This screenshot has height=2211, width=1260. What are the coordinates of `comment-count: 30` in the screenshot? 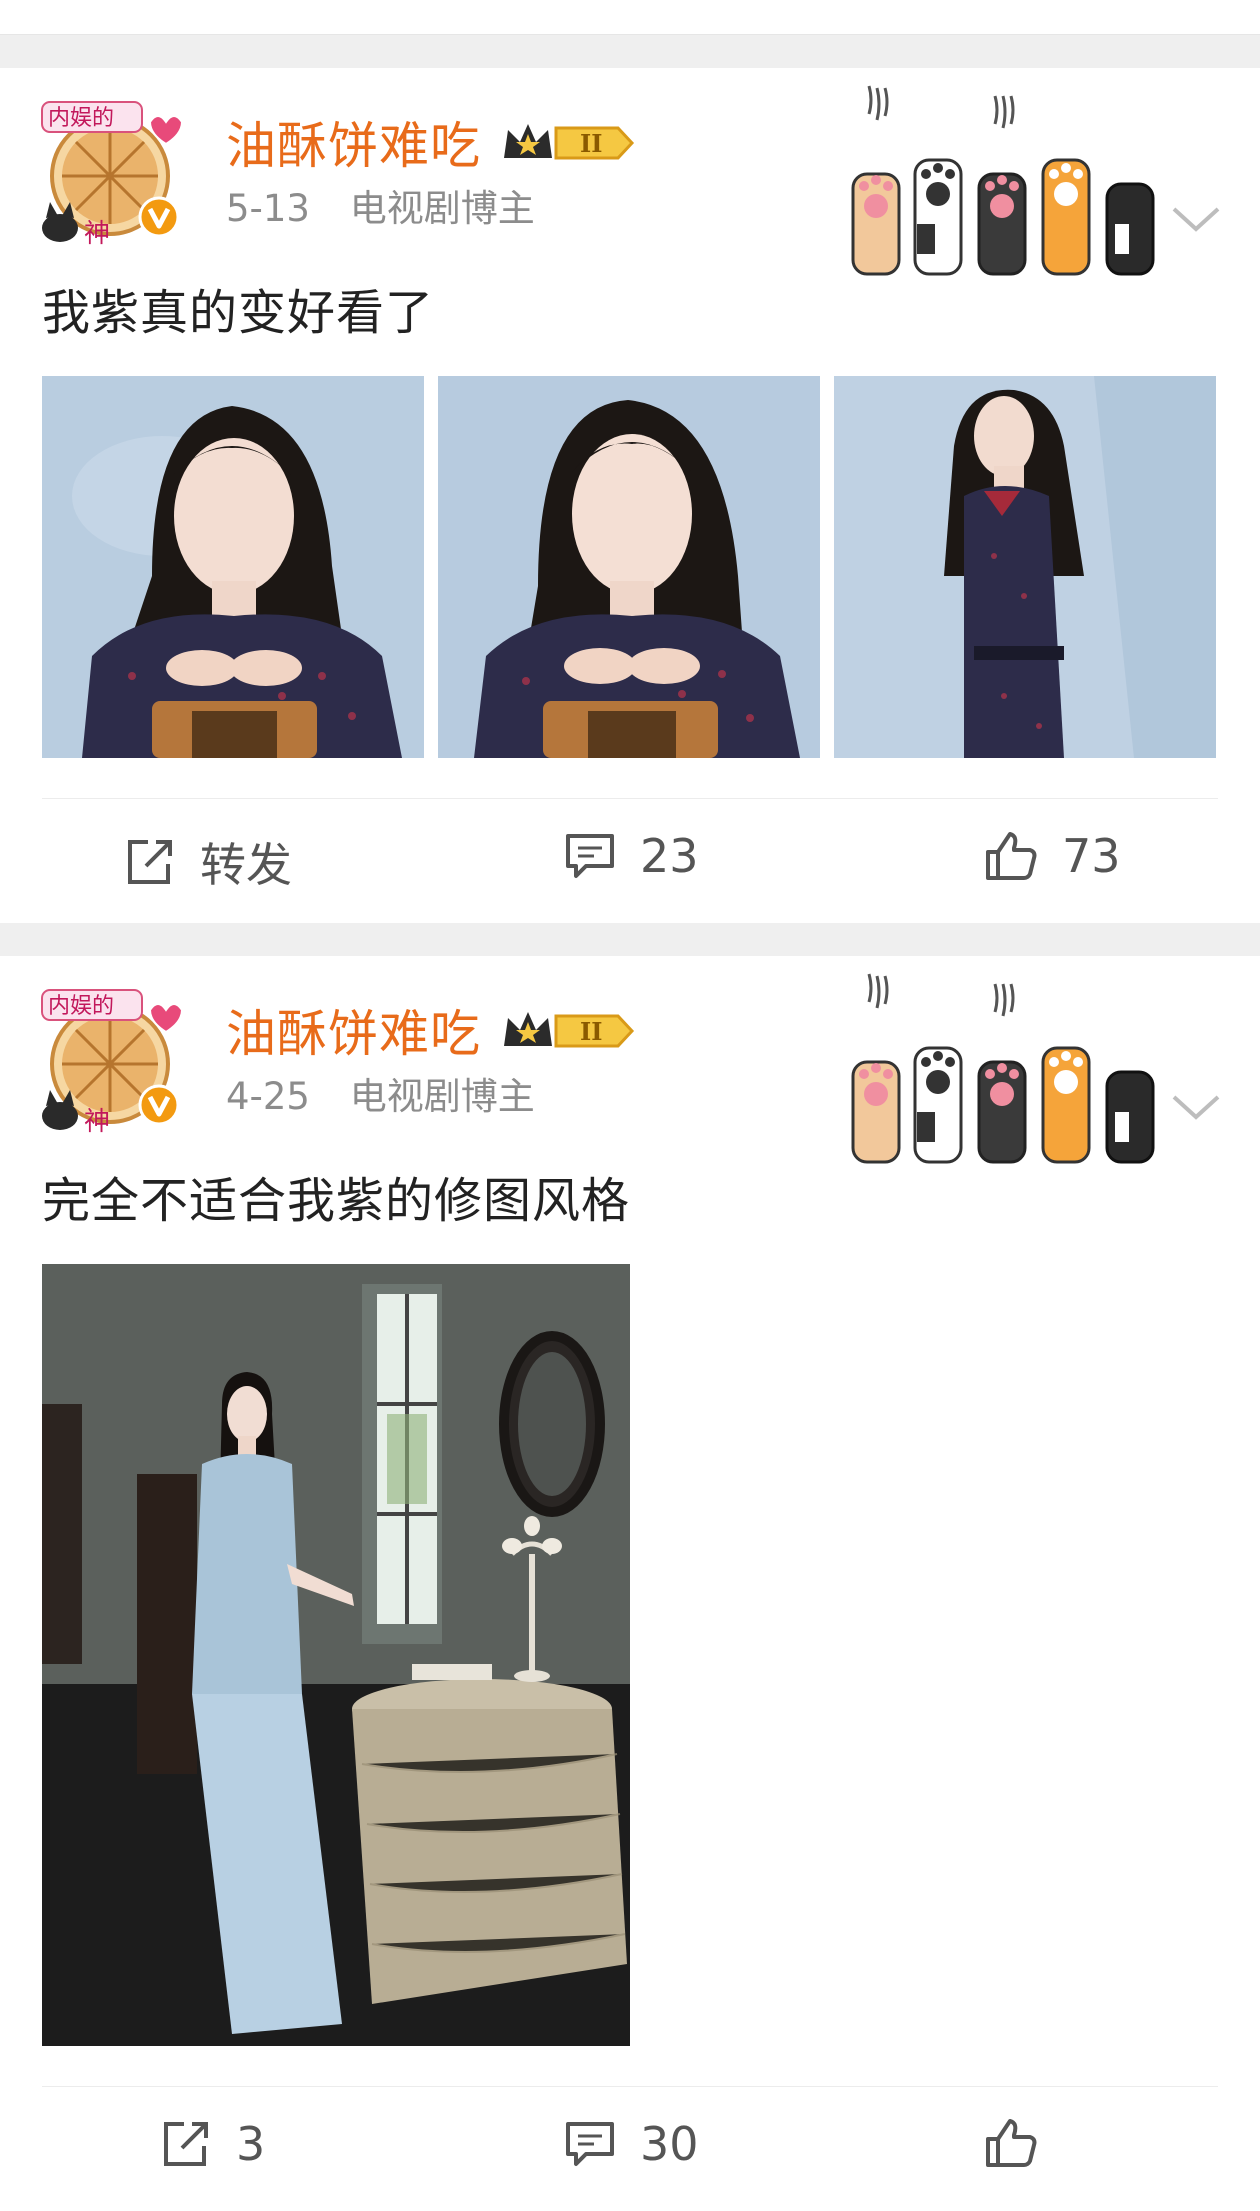 It's located at (669, 2144).